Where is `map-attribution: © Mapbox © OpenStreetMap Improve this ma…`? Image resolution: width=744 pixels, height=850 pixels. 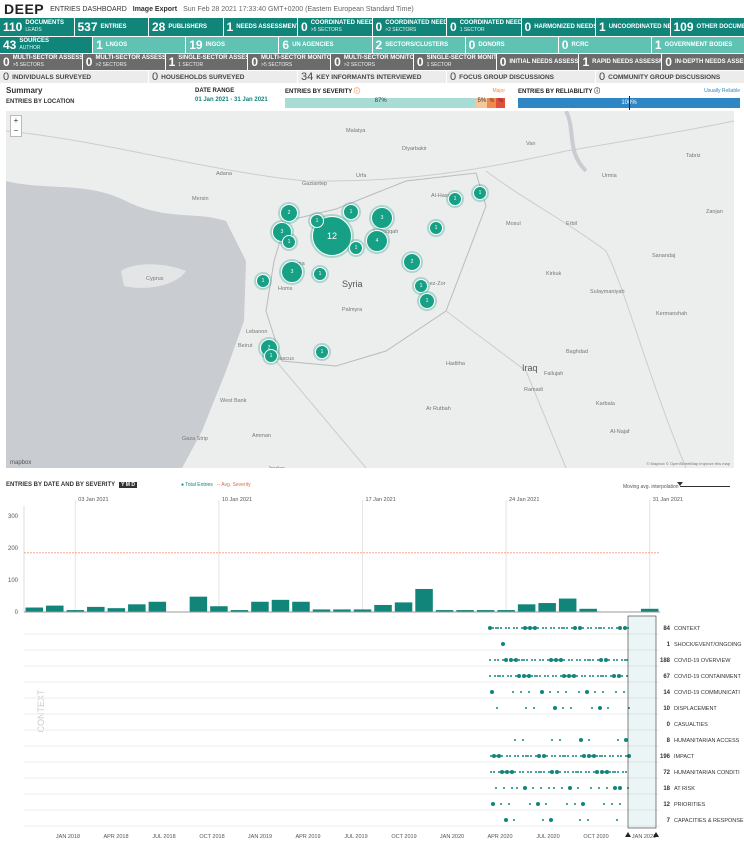
map-attribution: © Mapbox © OpenStreetMap Improve this ma… is located at coordinates (689, 463).